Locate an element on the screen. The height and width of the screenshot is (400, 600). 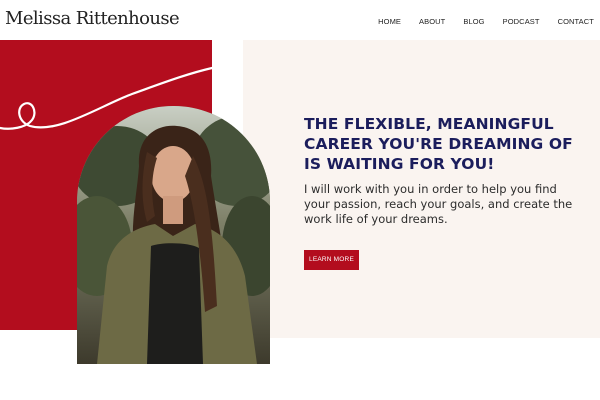
learn-more-button: LEARN MORE is located at coordinates (331, 260).